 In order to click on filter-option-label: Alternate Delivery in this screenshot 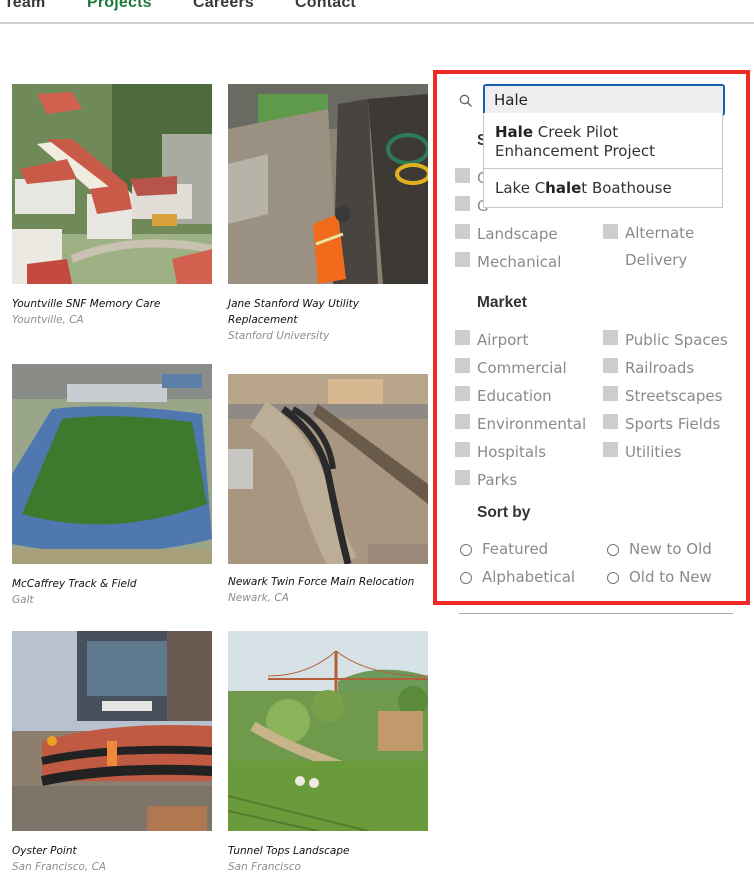, I will do `click(660, 246)`.